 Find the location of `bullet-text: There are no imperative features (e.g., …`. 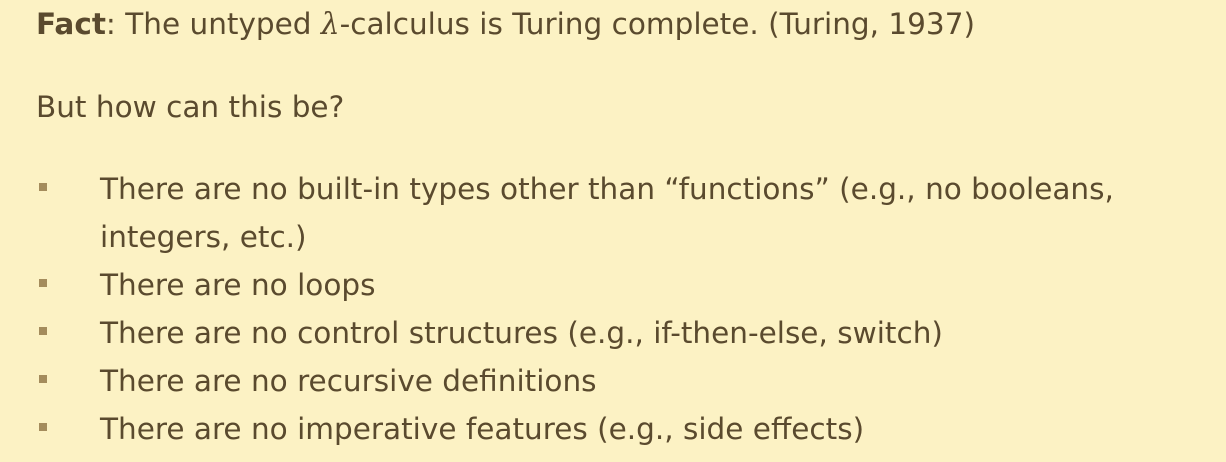

bullet-text: There are no imperative features (e.g., … is located at coordinates (482, 429).